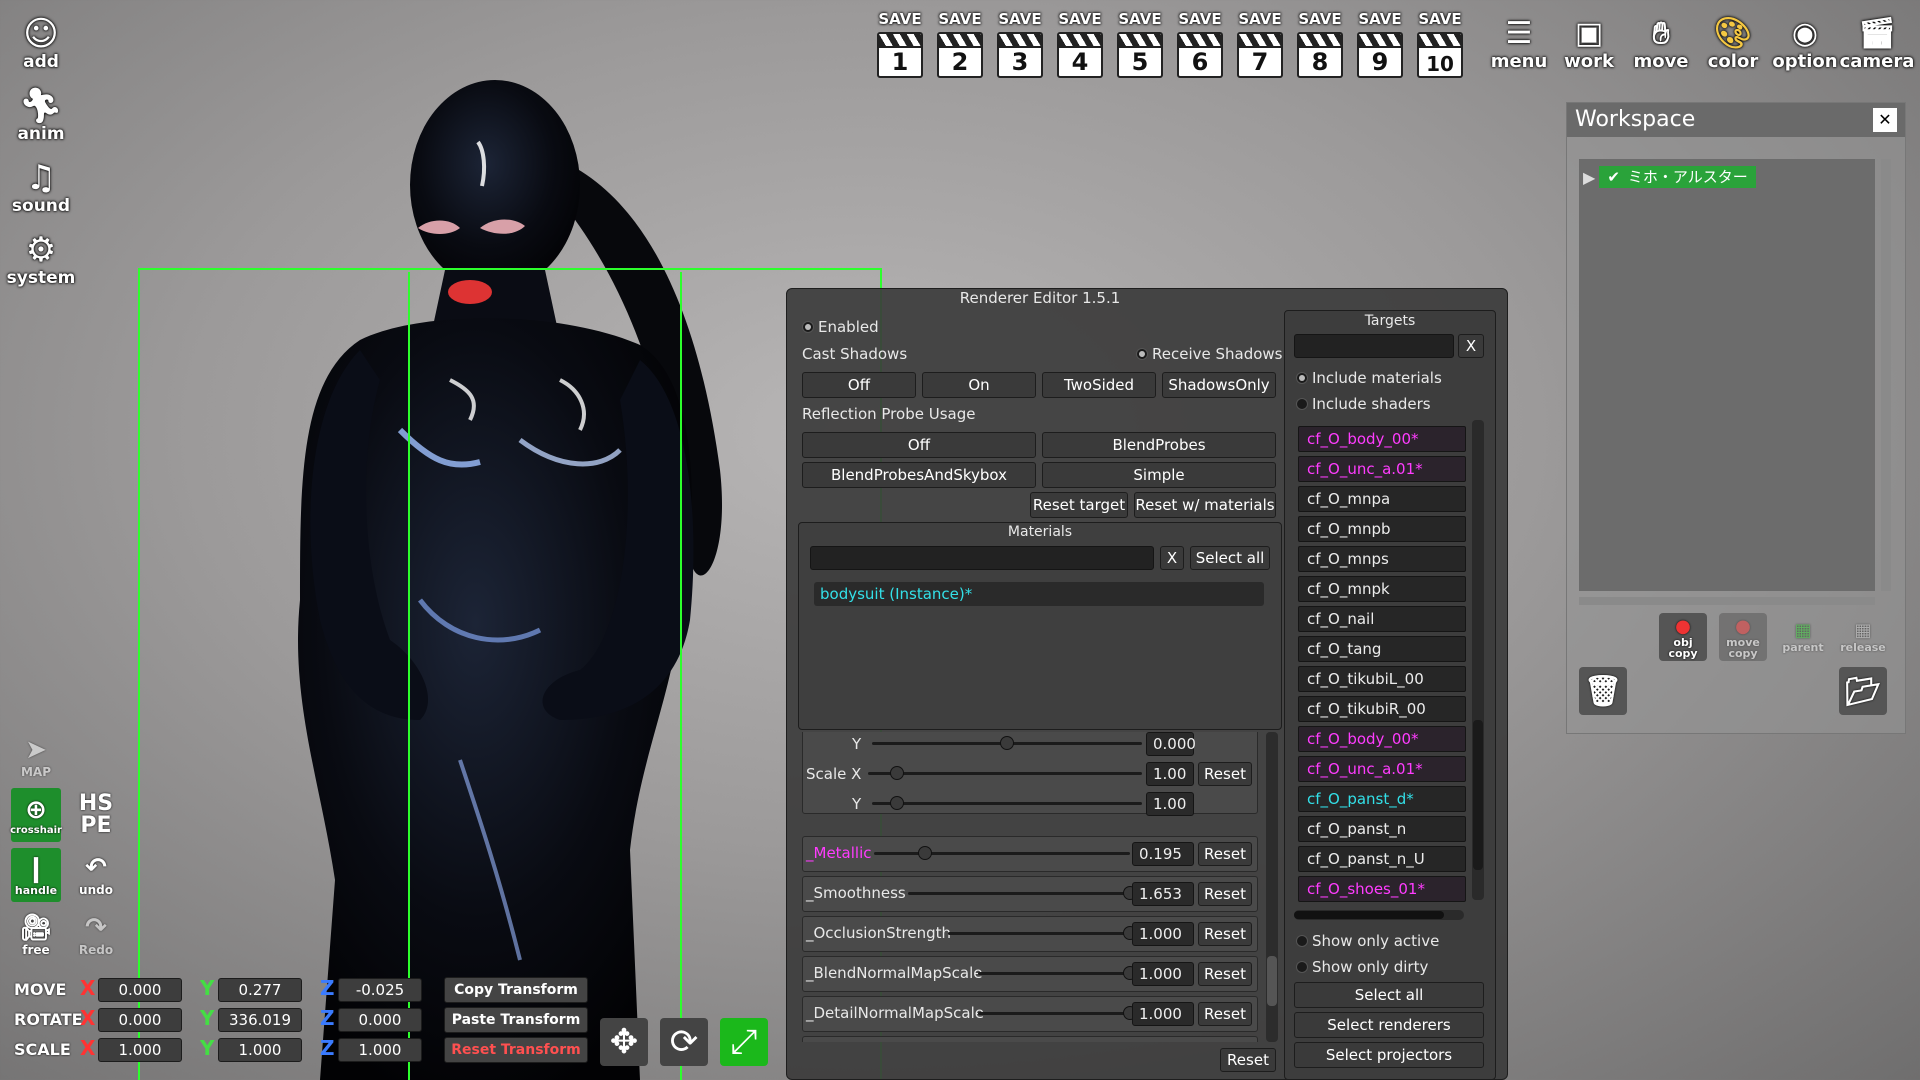 The image size is (1920, 1080). What do you see at coordinates (1172, 558) in the screenshot?
I see `materials-clear-button: X` at bounding box center [1172, 558].